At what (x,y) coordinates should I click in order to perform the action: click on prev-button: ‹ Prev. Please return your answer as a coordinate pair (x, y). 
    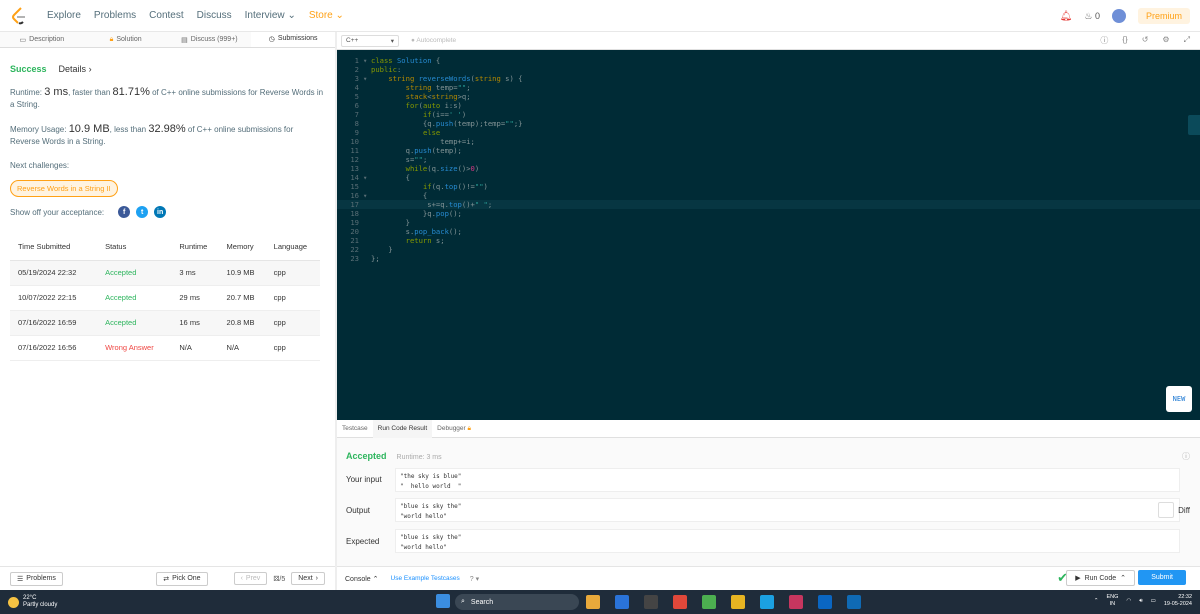
    Looking at the image, I should click on (250, 578).